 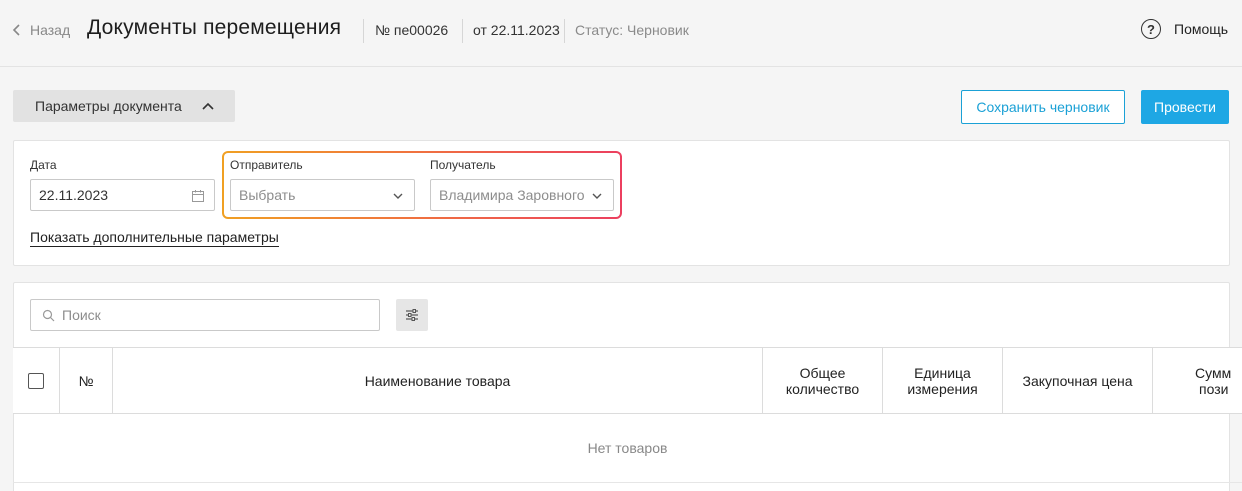 What do you see at coordinates (942, 389) in the screenshot?
I see `column-unit-line2: измерения` at bounding box center [942, 389].